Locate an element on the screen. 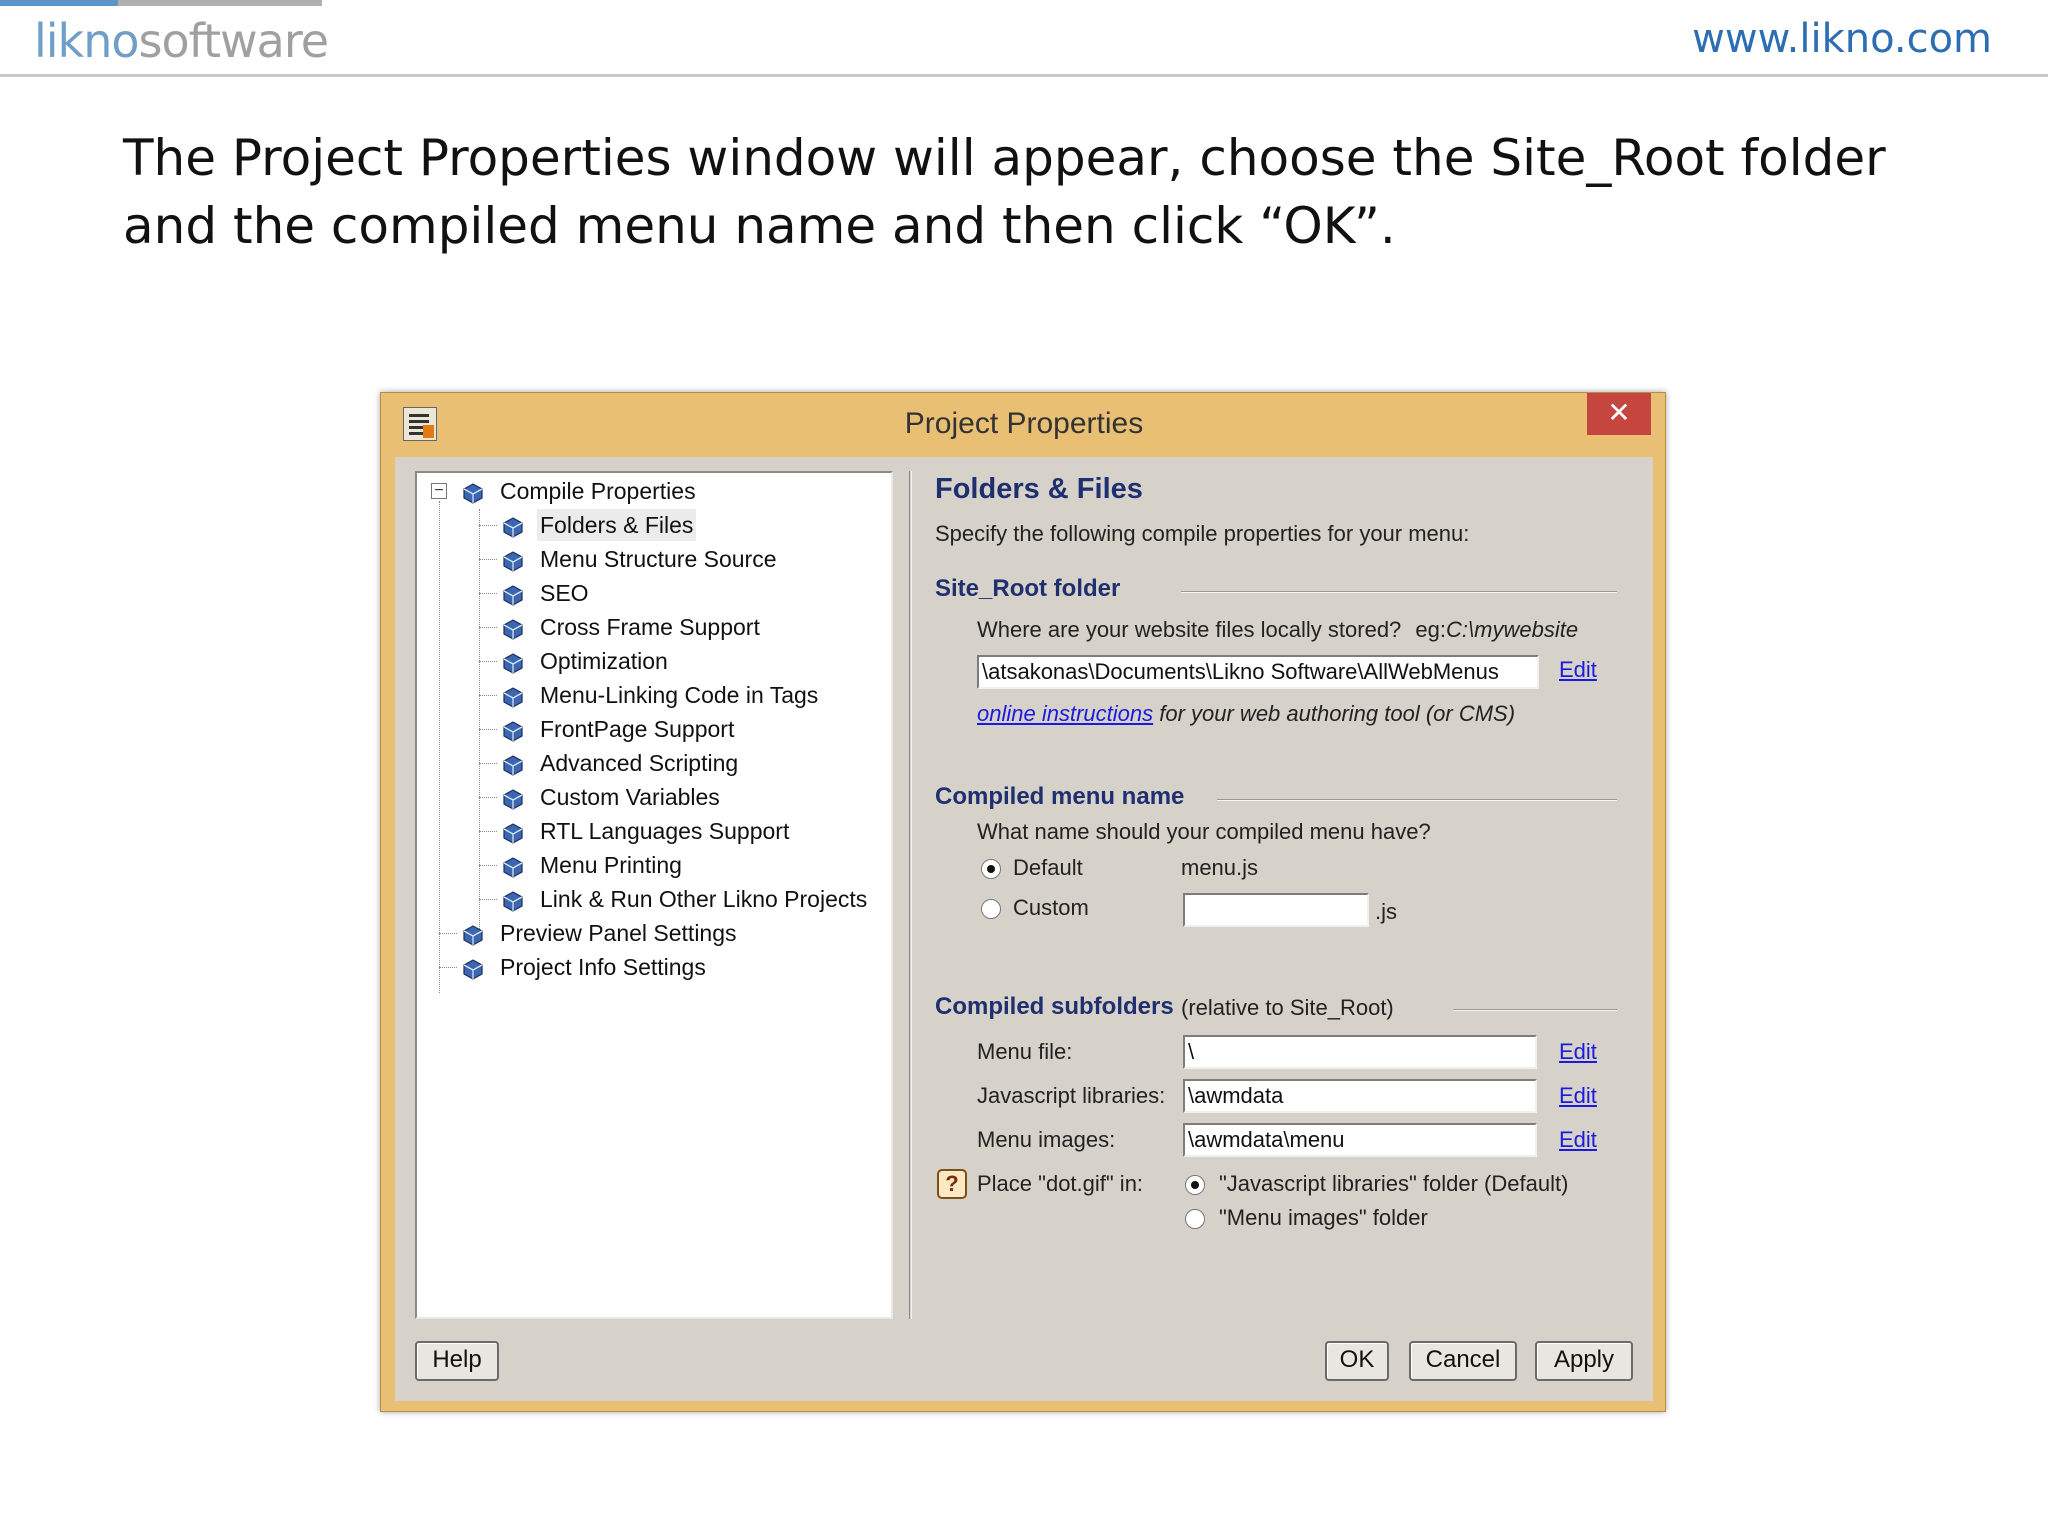 This screenshot has height=1536, width=2048. cancel-button: Cancel is located at coordinates (1463, 1361).